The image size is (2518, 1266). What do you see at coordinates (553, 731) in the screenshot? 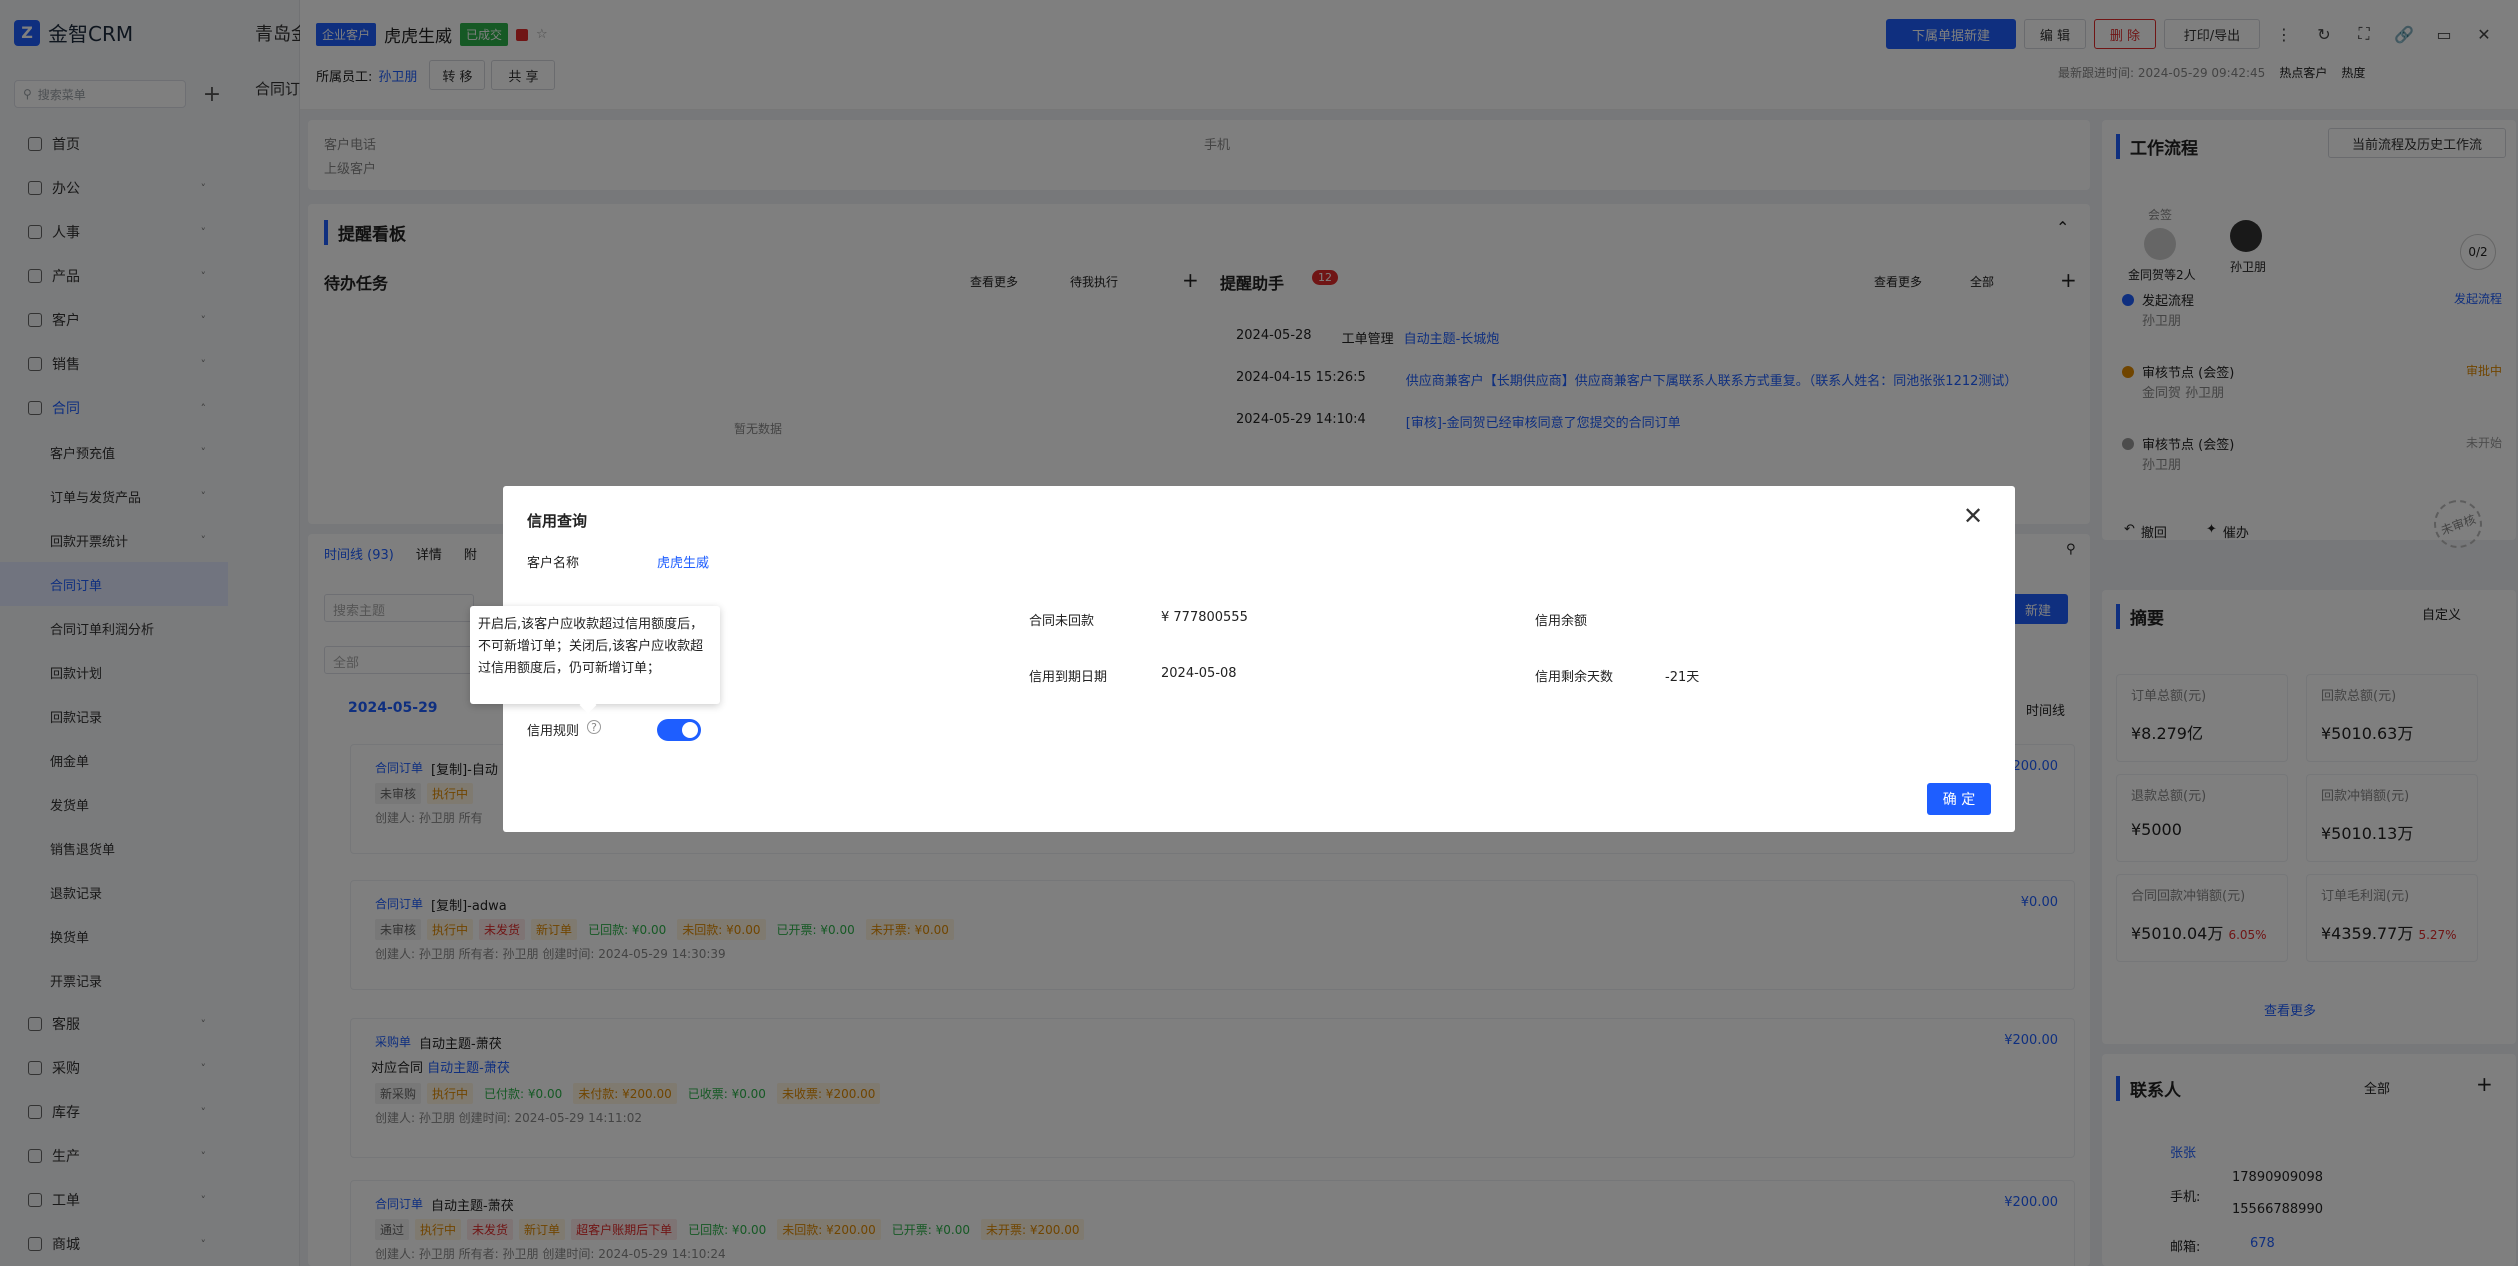
I see `credit-rule-label: 信用规则` at bounding box center [553, 731].